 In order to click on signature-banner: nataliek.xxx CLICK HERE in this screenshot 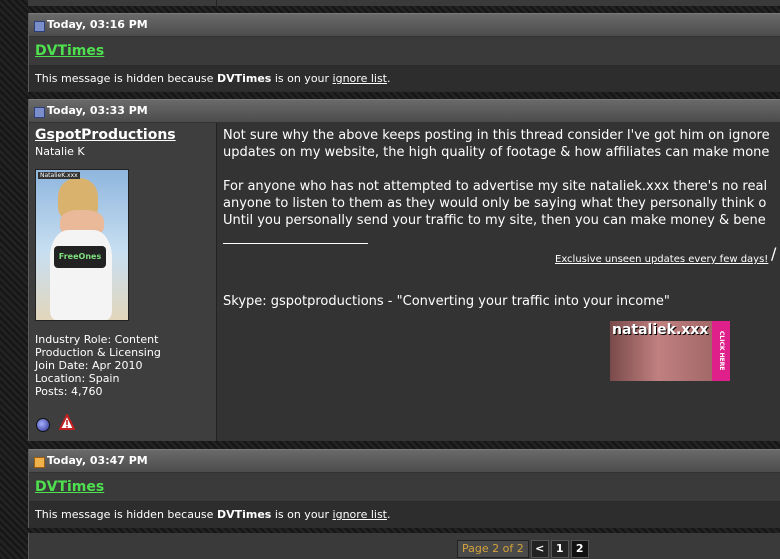, I will do `click(670, 351)`.